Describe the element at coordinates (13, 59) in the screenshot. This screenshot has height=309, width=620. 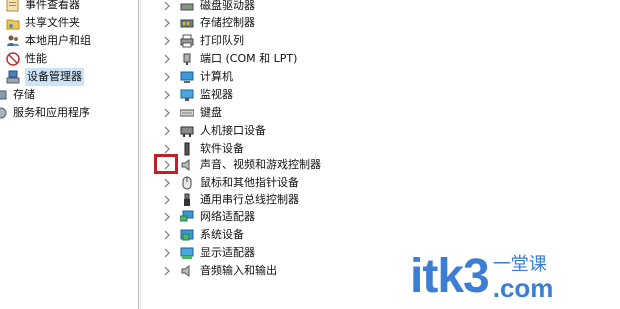
I see `performance-icon` at that location.